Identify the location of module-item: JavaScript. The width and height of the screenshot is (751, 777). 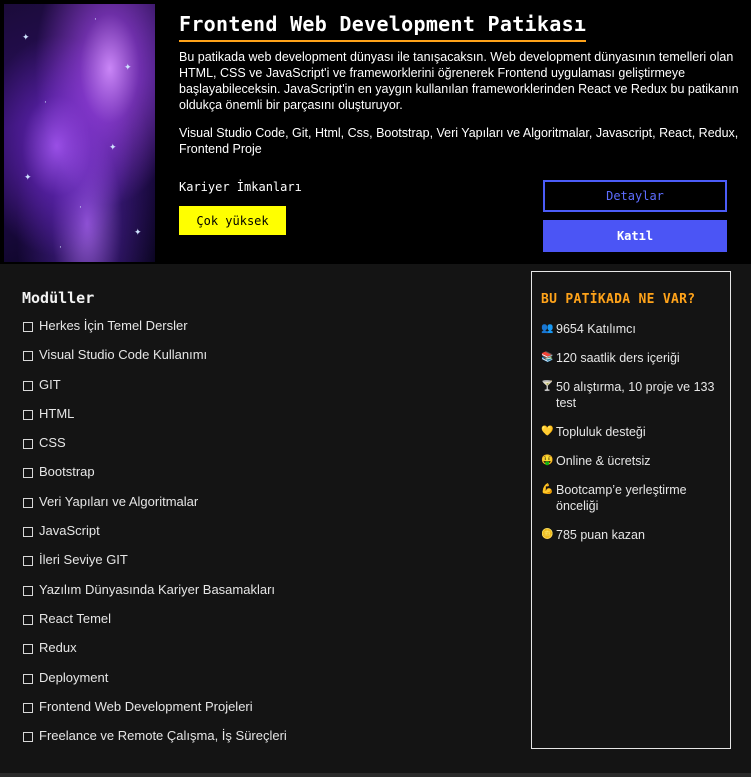
(262, 537).